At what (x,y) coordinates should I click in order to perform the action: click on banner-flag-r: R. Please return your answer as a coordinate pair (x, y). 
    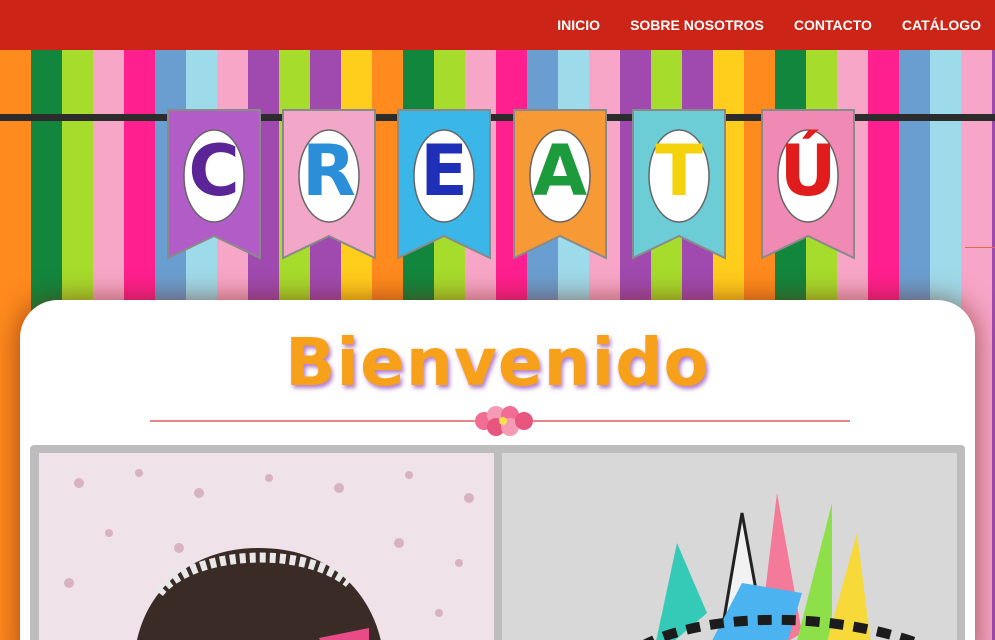
    Looking at the image, I should click on (329, 188).